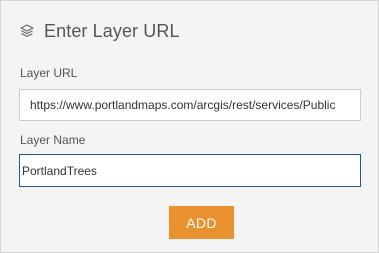  I want to click on add-button: ADD, so click(201, 222).